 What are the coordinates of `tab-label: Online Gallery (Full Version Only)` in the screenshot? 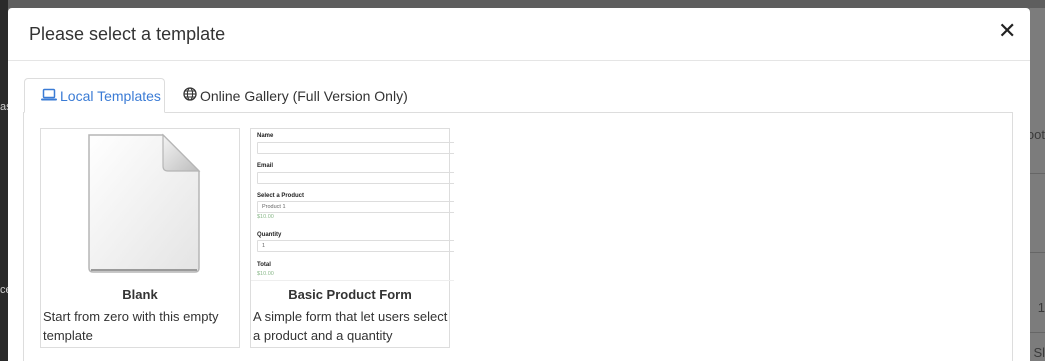 It's located at (304, 95).